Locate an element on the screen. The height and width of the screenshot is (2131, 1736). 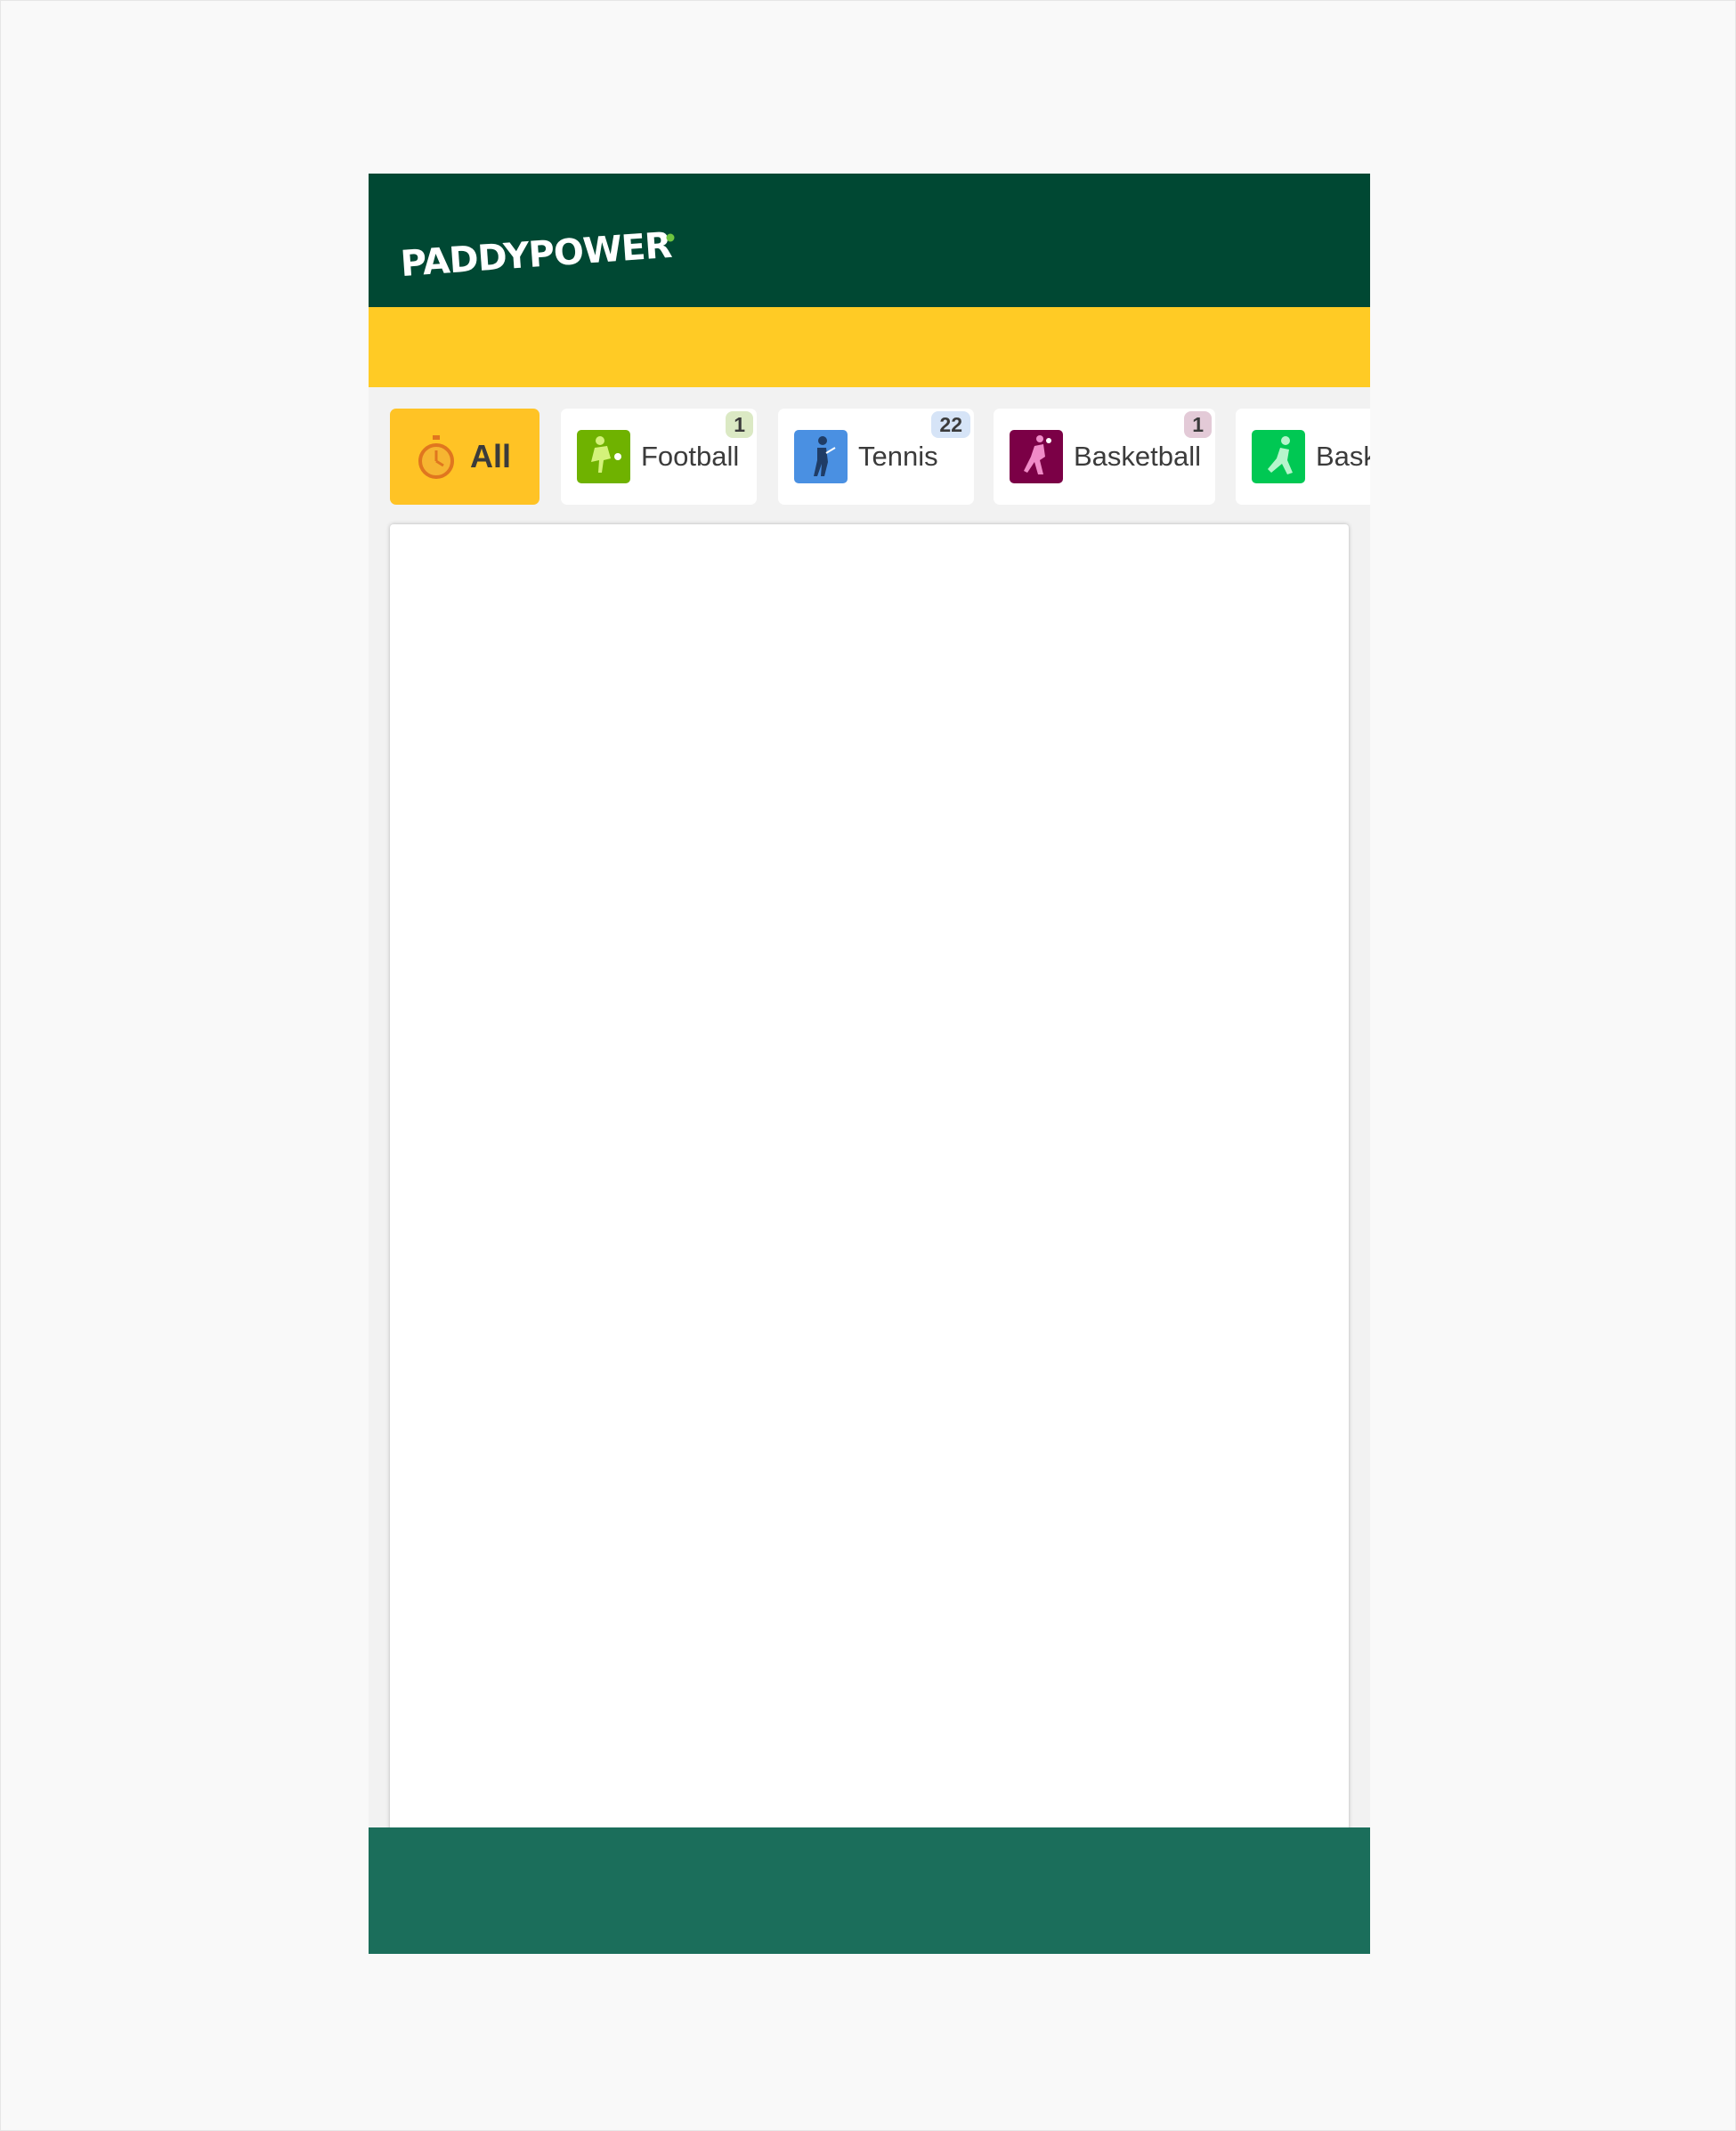
tab-basketball: Basketball 1 is located at coordinates (1104, 457).